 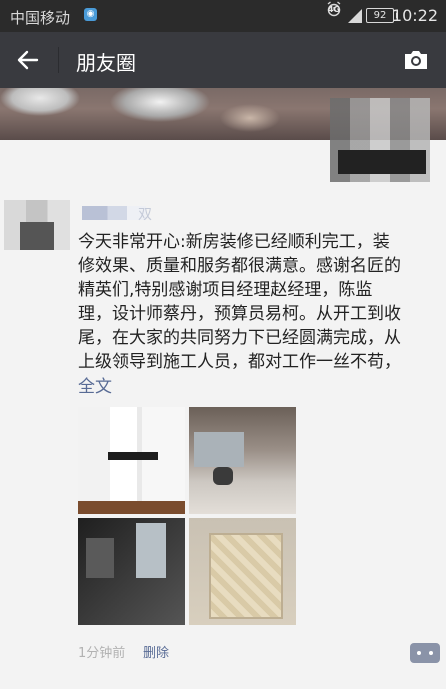 I want to click on full-text-link: 全文, so click(x=95, y=384).